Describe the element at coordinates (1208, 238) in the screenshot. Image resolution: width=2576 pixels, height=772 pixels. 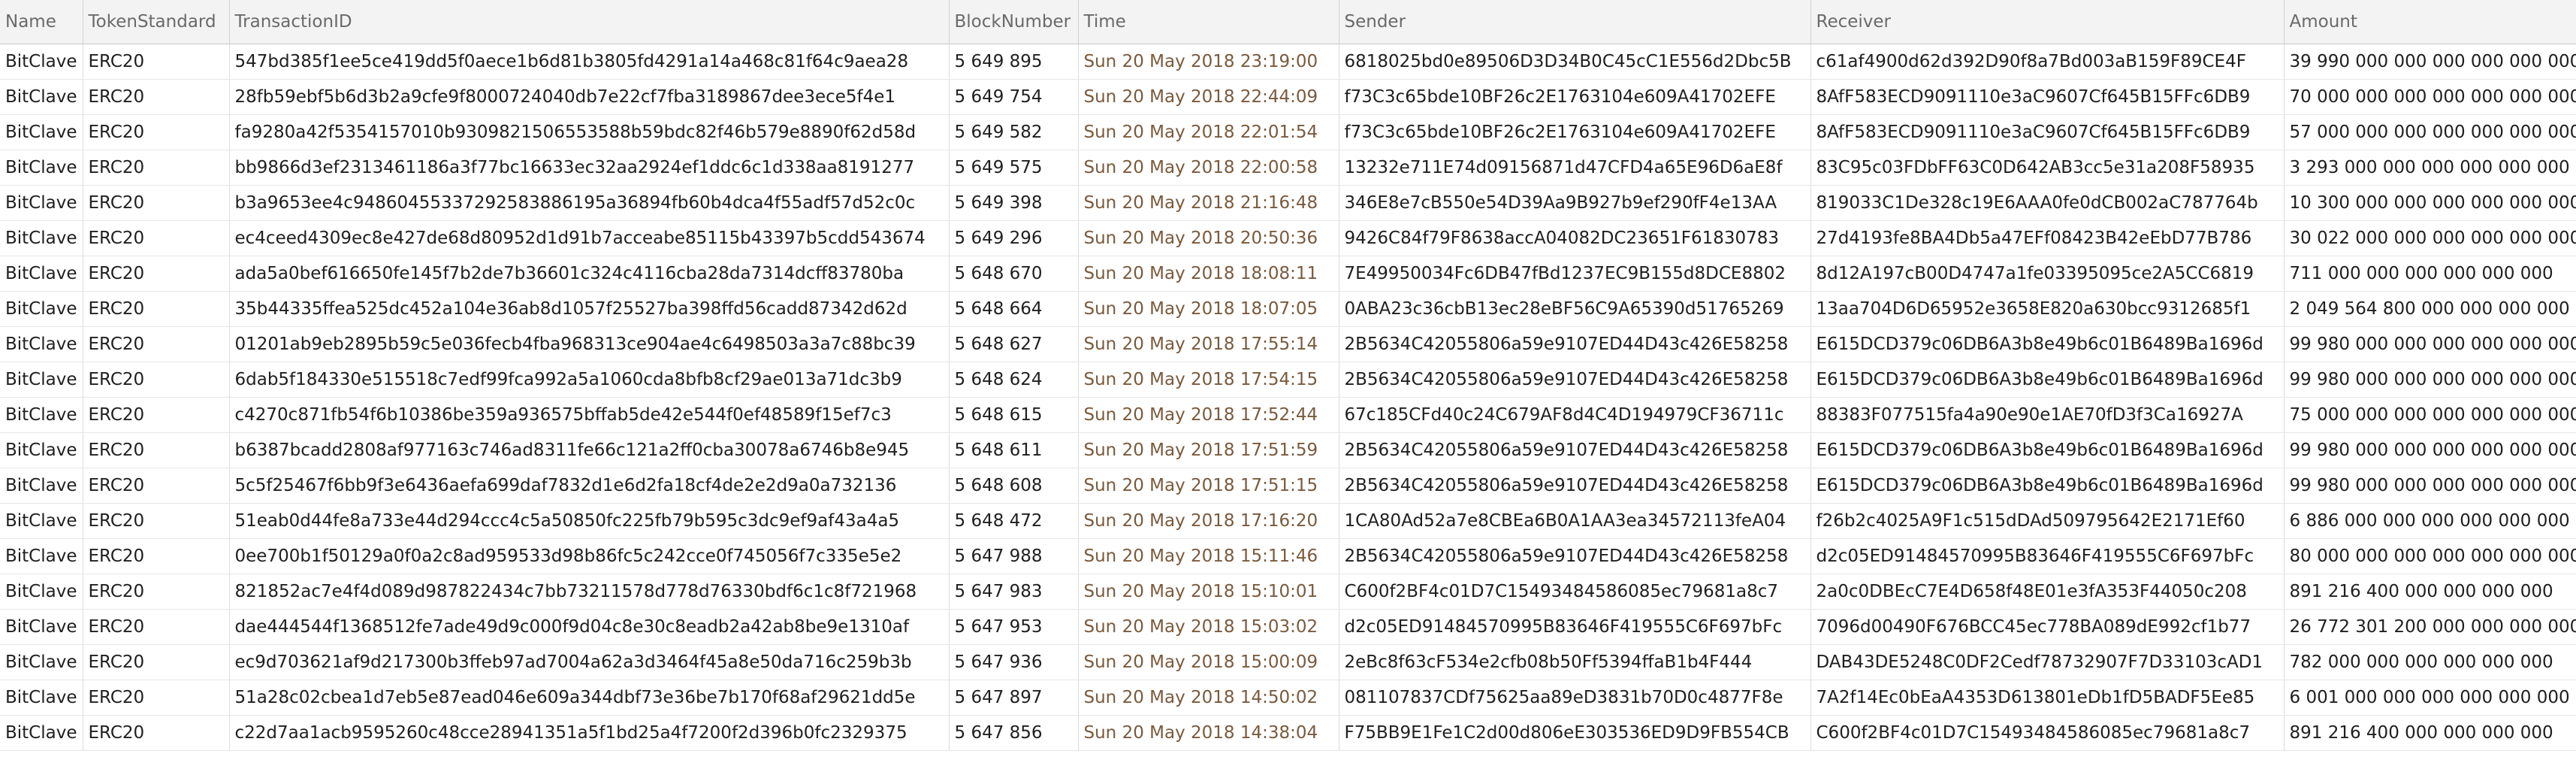
I see `cell-time: Sun 20 May 2018 20:50:36` at that location.